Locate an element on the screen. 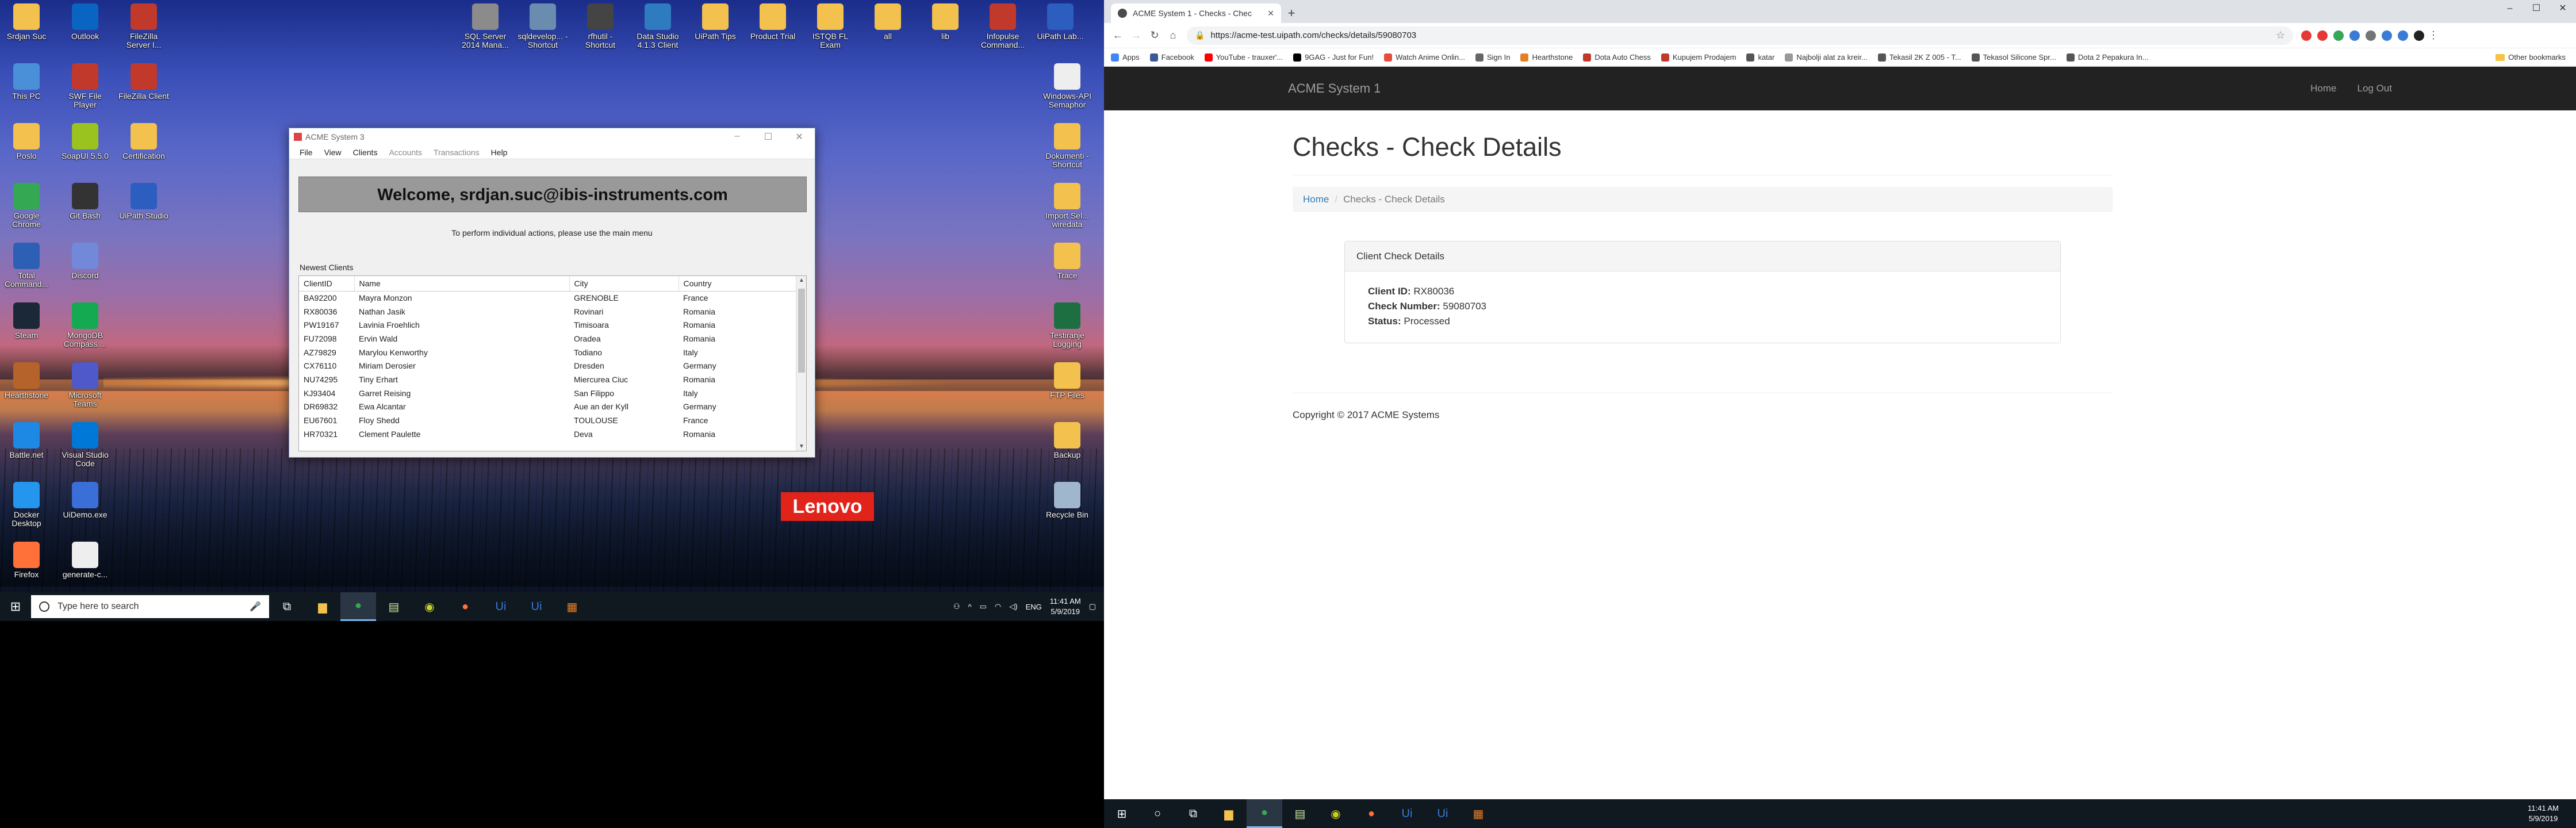  cell-city: Timisoara is located at coordinates (623, 325).